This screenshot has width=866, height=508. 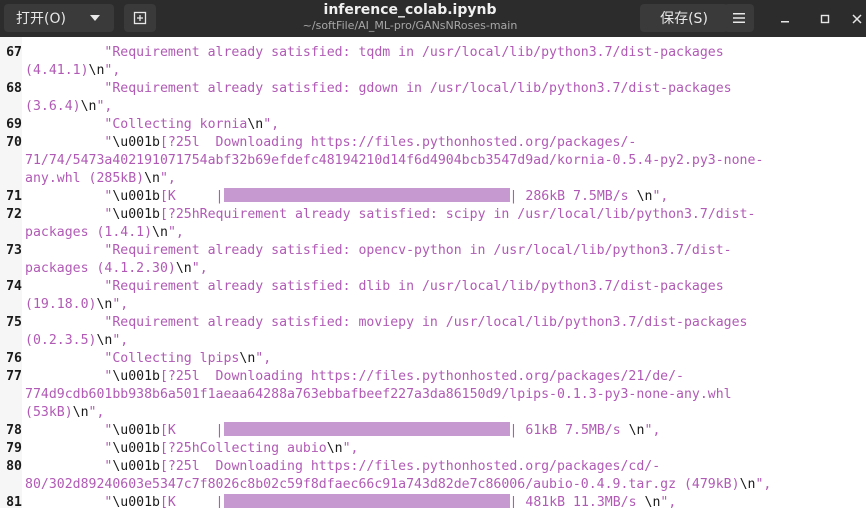 I want to click on line-code: "\u001b[K | | 481kB 11.3MB/s \n",, so click(x=350, y=501).